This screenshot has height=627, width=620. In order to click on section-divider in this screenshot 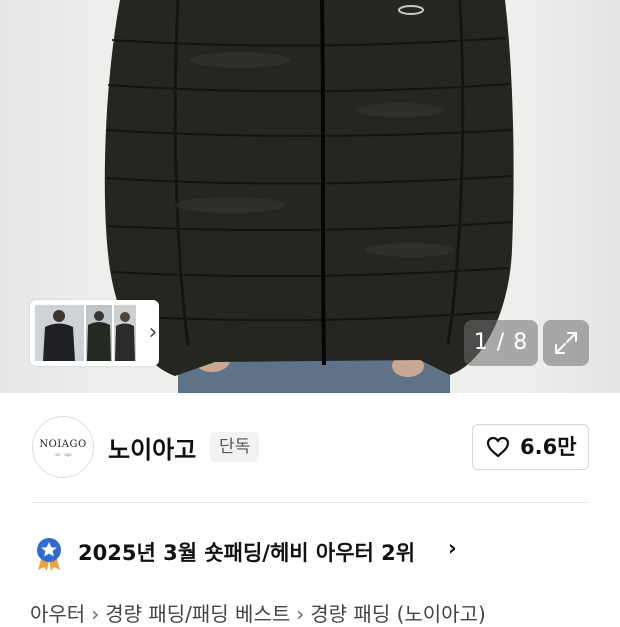, I will do `click(310, 502)`.